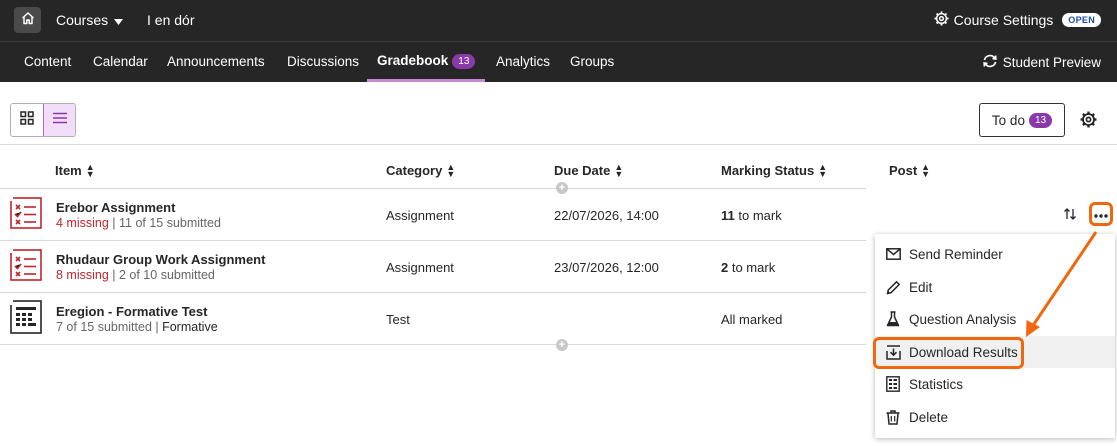 Image resolution: width=1117 pixels, height=446 pixels. Describe the element at coordinates (1051, 62) in the screenshot. I see `student-preview-label: Student Preview` at that location.